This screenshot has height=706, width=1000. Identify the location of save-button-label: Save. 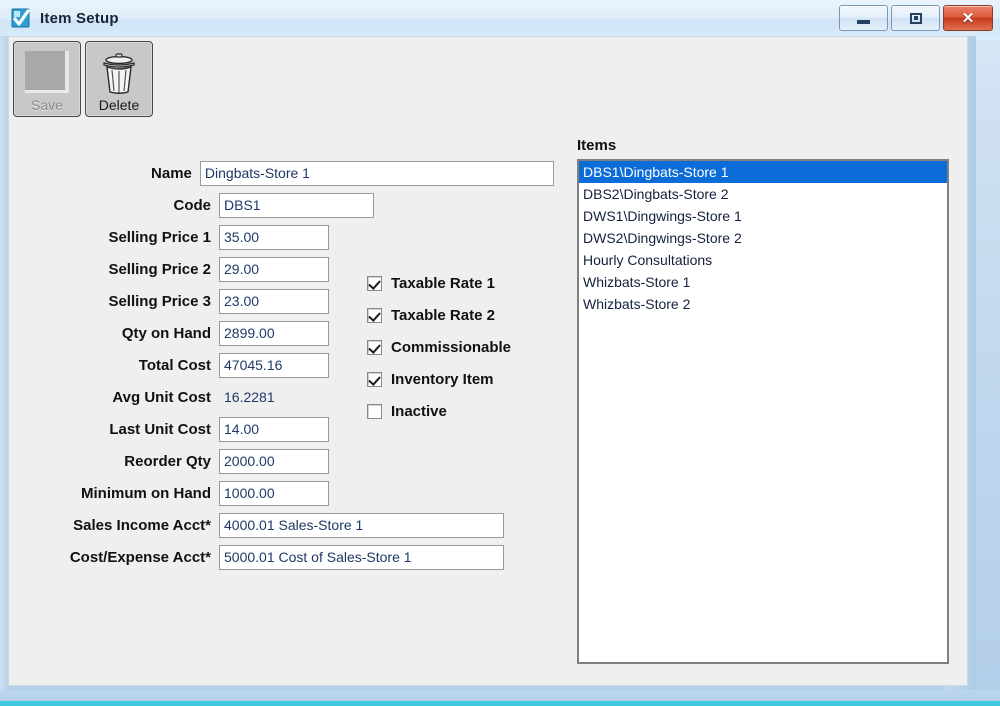
(47, 105).